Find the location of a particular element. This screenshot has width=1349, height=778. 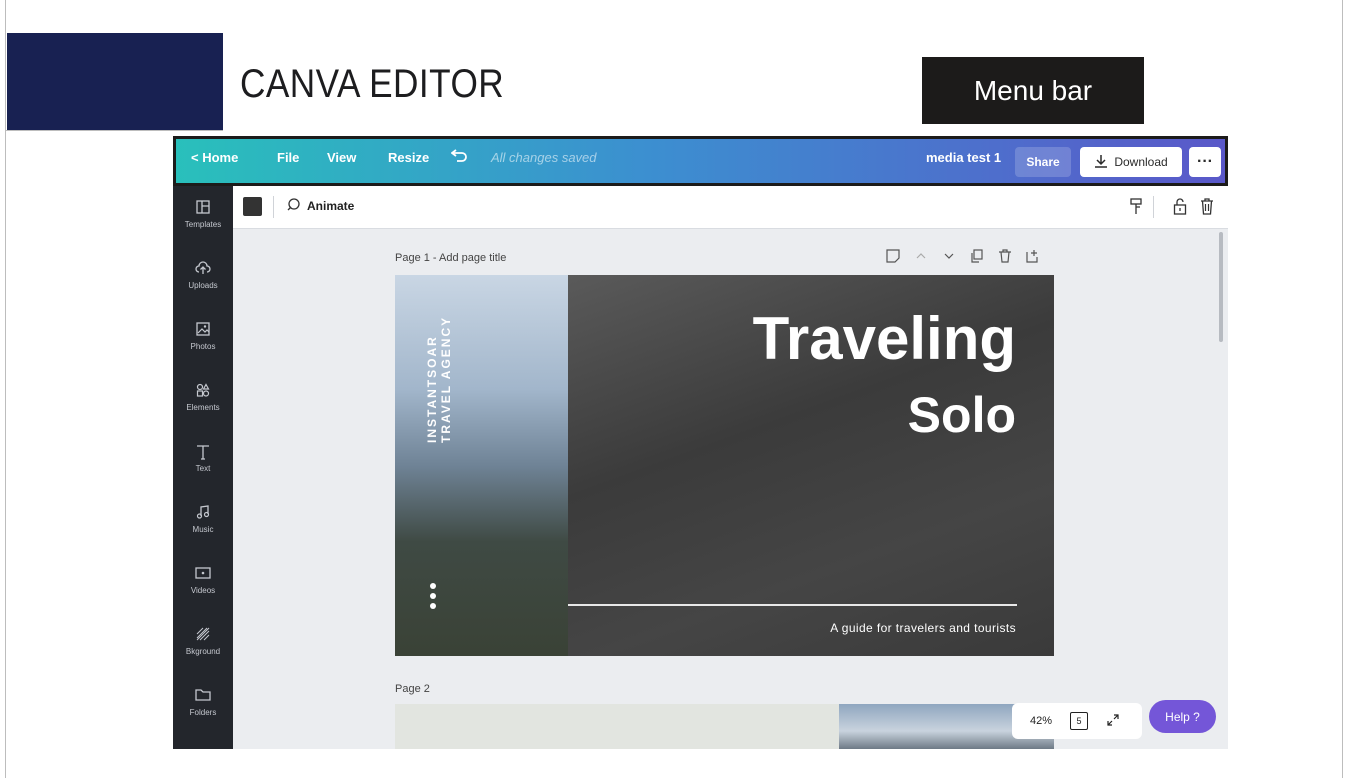

sidebar-item-elements: Elements is located at coordinates (203, 397).